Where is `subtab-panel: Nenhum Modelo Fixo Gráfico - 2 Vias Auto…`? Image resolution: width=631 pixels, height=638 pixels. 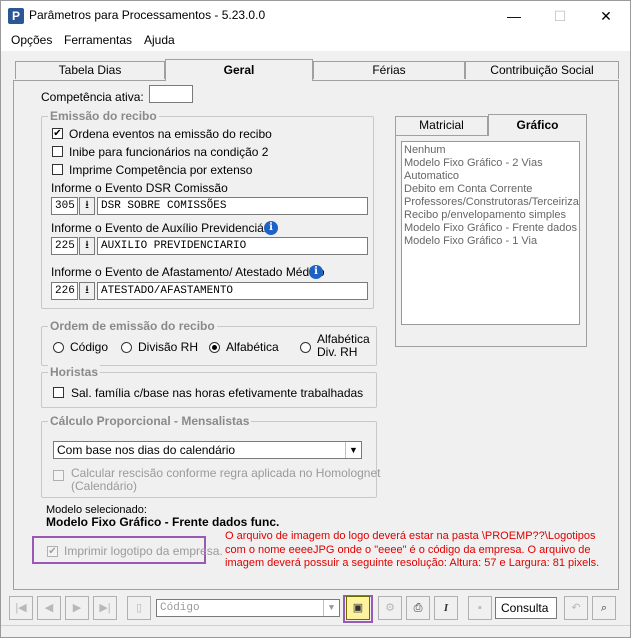
subtab-panel: Nenhum Modelo Fixo Gráfico - 2 Vias Auto… is located at coordinates (491, 241).